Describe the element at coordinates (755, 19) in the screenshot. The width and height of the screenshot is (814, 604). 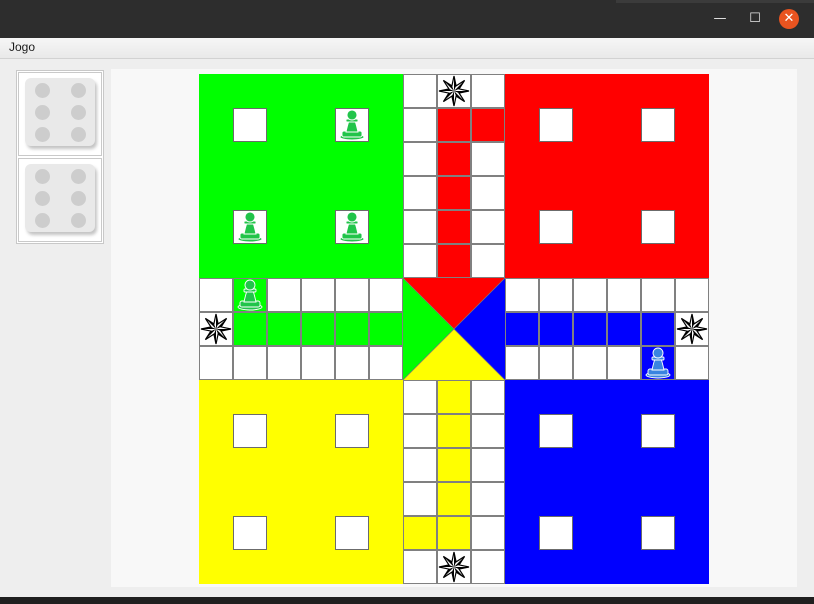
I see `maximize-button: ☐` at that location.